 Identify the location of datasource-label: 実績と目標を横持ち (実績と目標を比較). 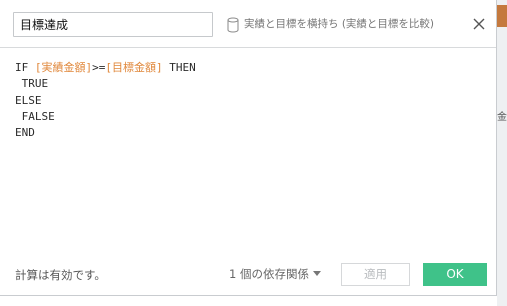
(339, 24).